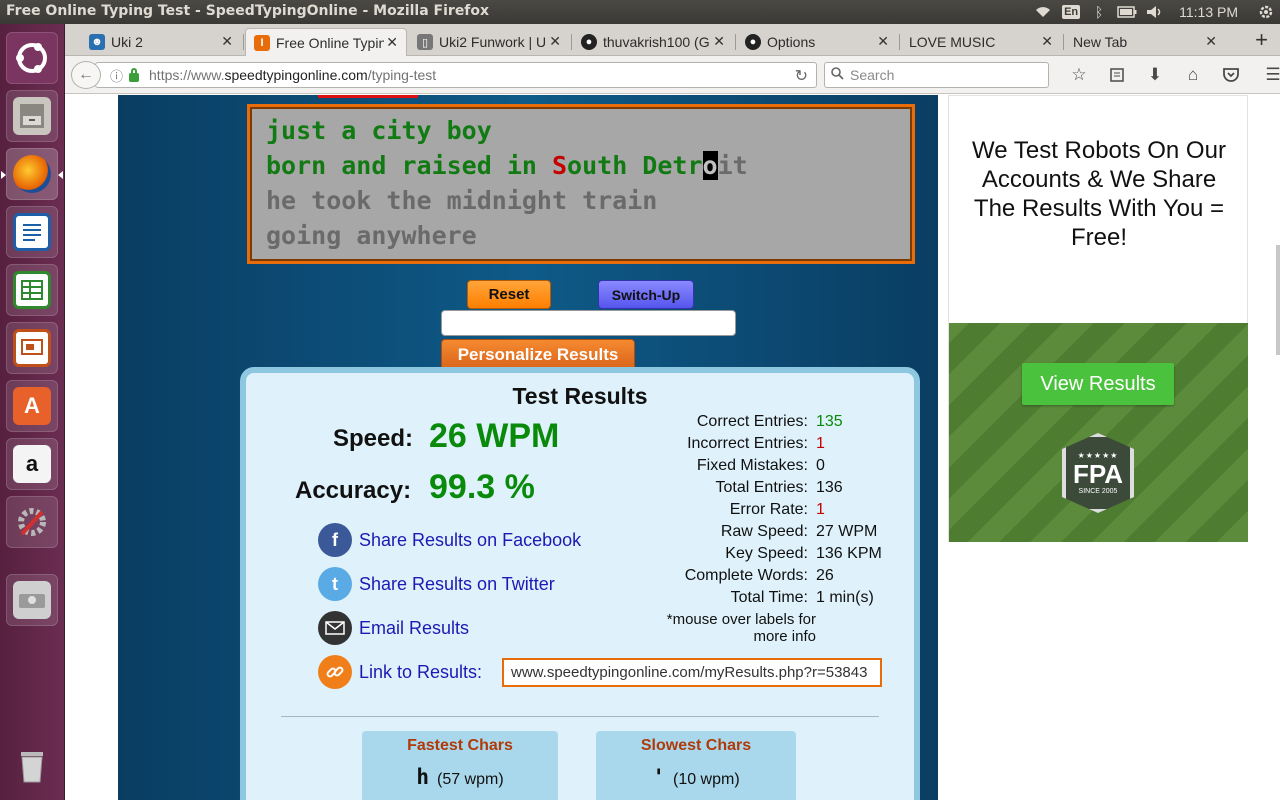  What do you see at coordinates (97, 42) in the screenshot?
I see `user-icon: ☻` at bounding box center [97, 42].